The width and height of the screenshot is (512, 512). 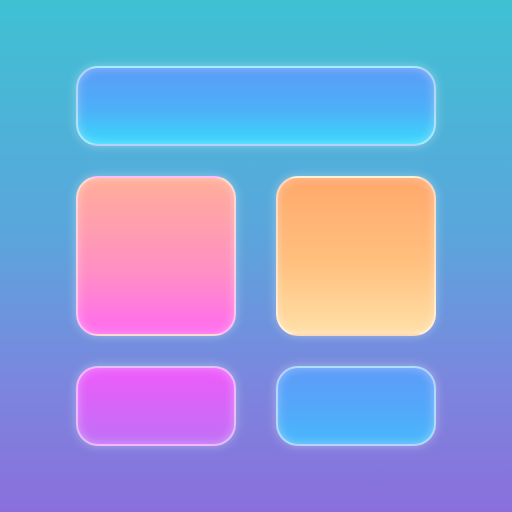 I want to click on blue-tile, so click(x=356, y=406).